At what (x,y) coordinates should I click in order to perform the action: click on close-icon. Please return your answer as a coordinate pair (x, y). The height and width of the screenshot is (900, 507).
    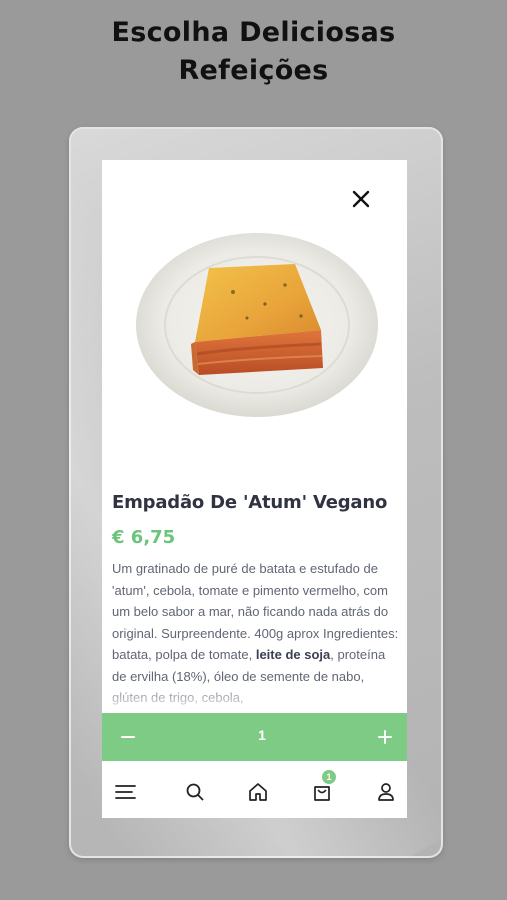
    Looking at the image, I should click on (361, 199).